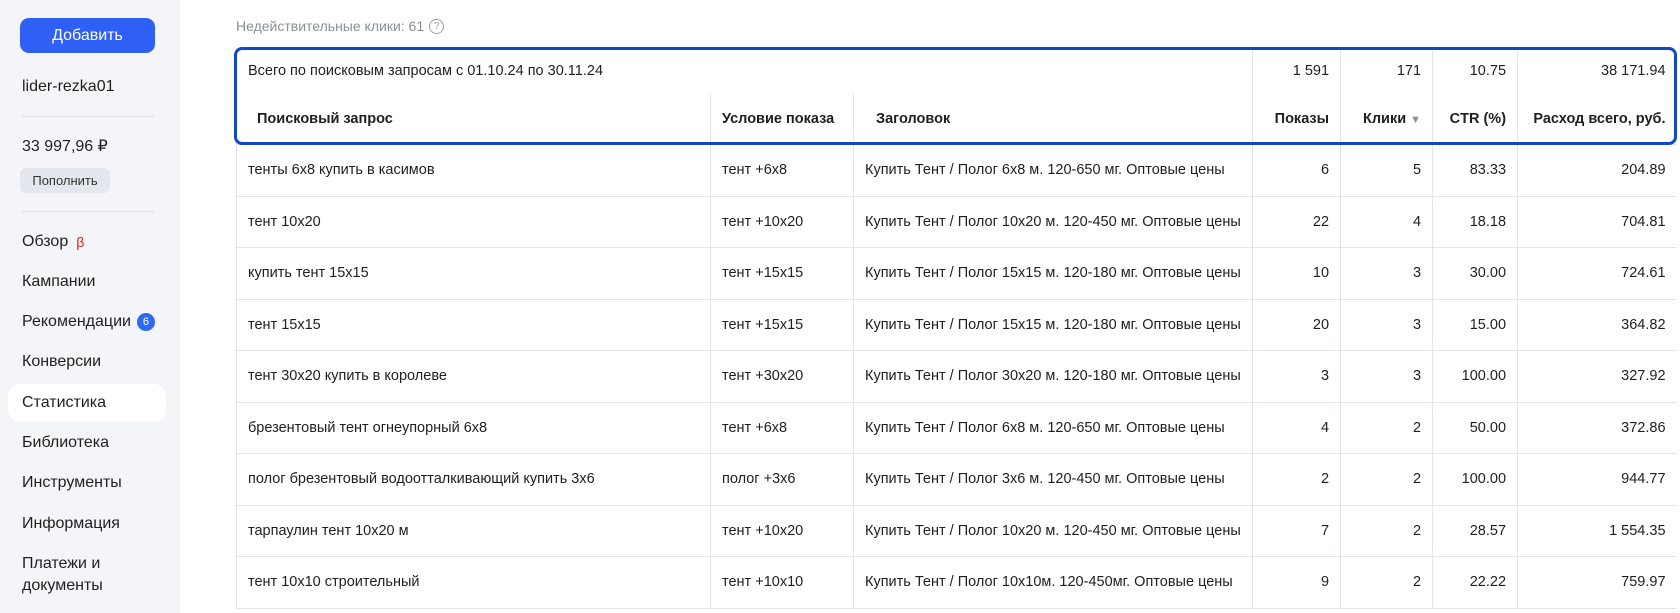  What do you see at coordinates (65, 442) in the screenshot?
I see `nav-item-label: Библиотека` at bounding box center [65, 442].